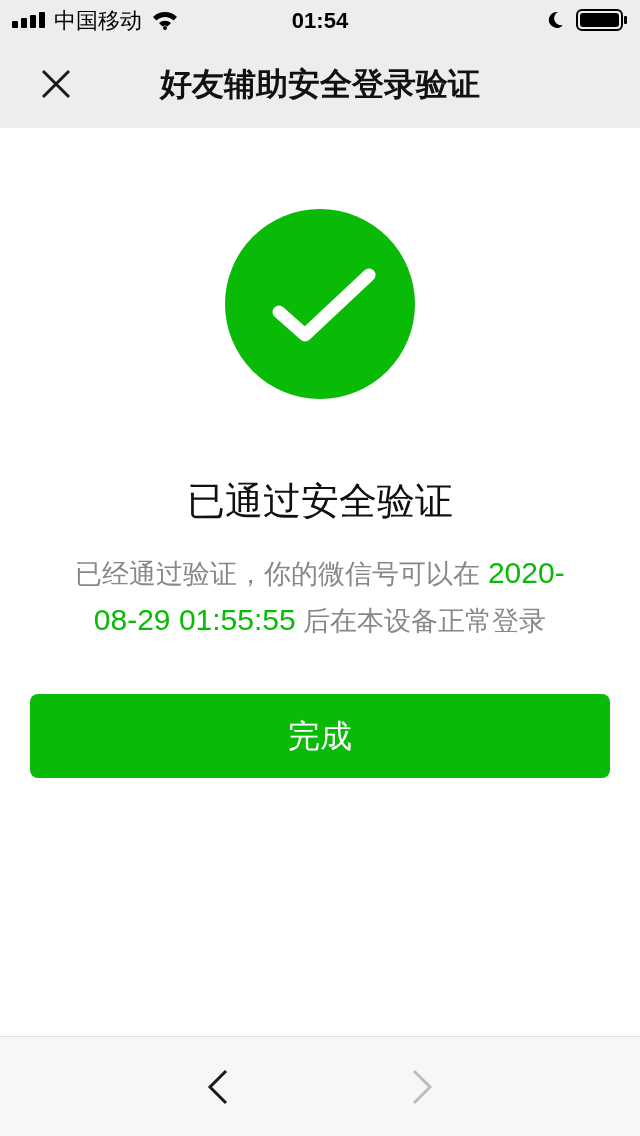 Image resolution: width=640 pixels, height=1136 pixels. I want to click on carrier-name: 中国移动, so click(98, 20).